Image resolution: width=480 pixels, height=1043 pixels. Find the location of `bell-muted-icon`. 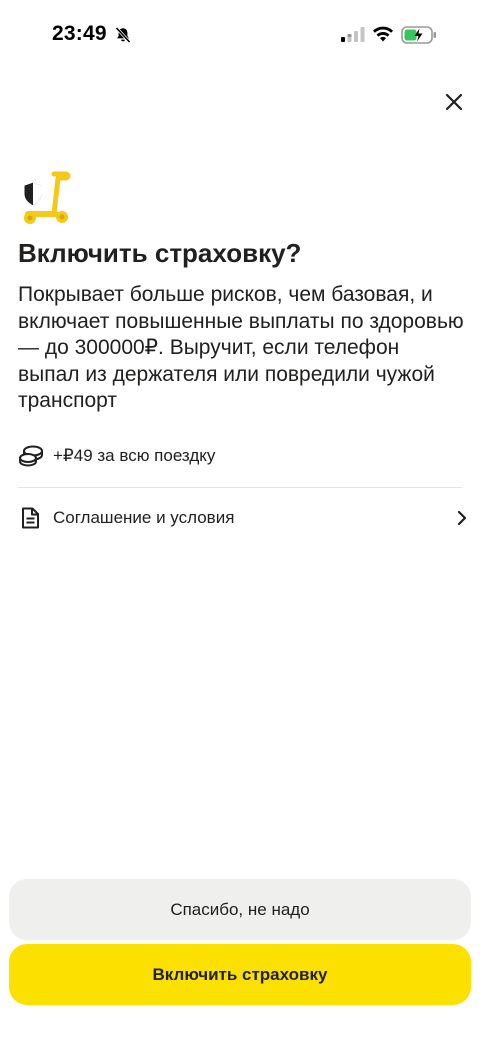

bell-muted-icon is located at coordinates (123, 35).